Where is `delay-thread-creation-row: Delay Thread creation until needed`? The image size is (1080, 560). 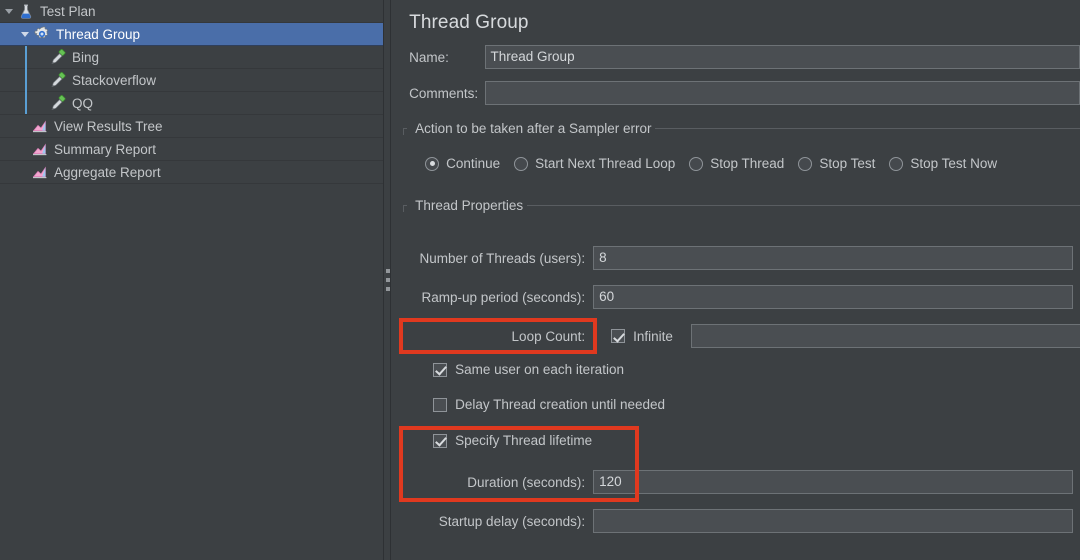
delay-thread-creation-row: Delay Thread creation until needed is located at coordinates (549, 404).